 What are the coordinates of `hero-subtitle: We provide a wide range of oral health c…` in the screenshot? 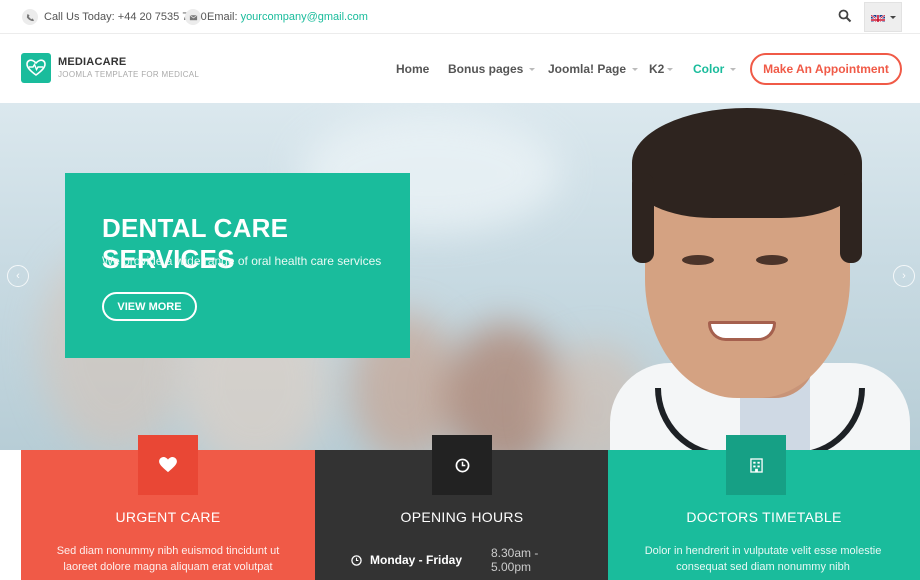 It's located at (242, 261).